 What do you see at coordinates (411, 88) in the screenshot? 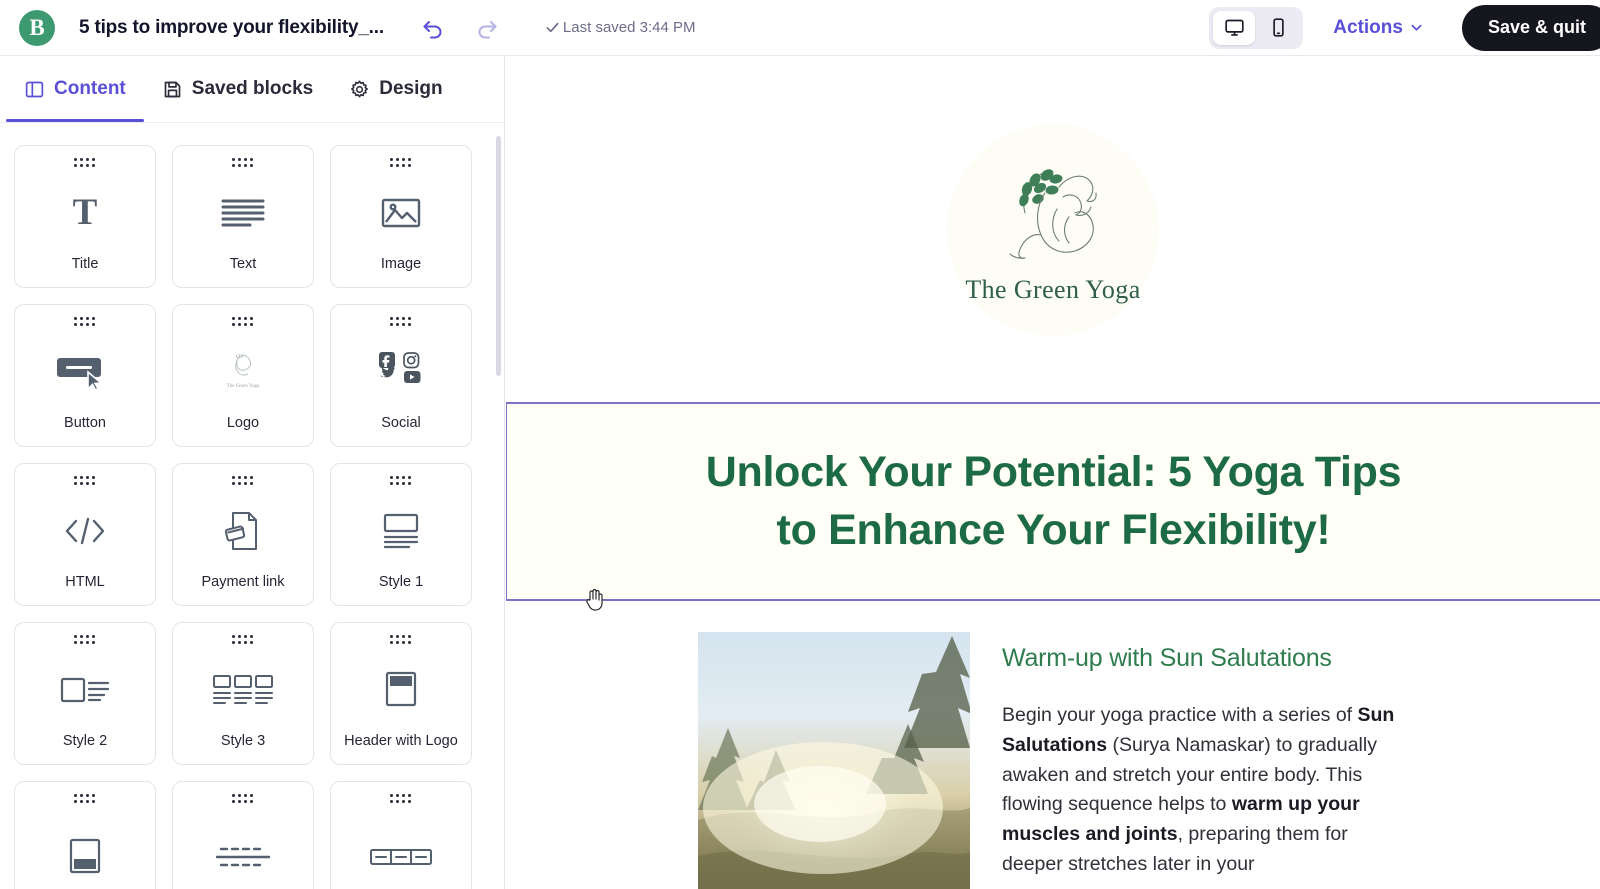
I see `tab-design-label: Design` at bounding box center [411, 88].